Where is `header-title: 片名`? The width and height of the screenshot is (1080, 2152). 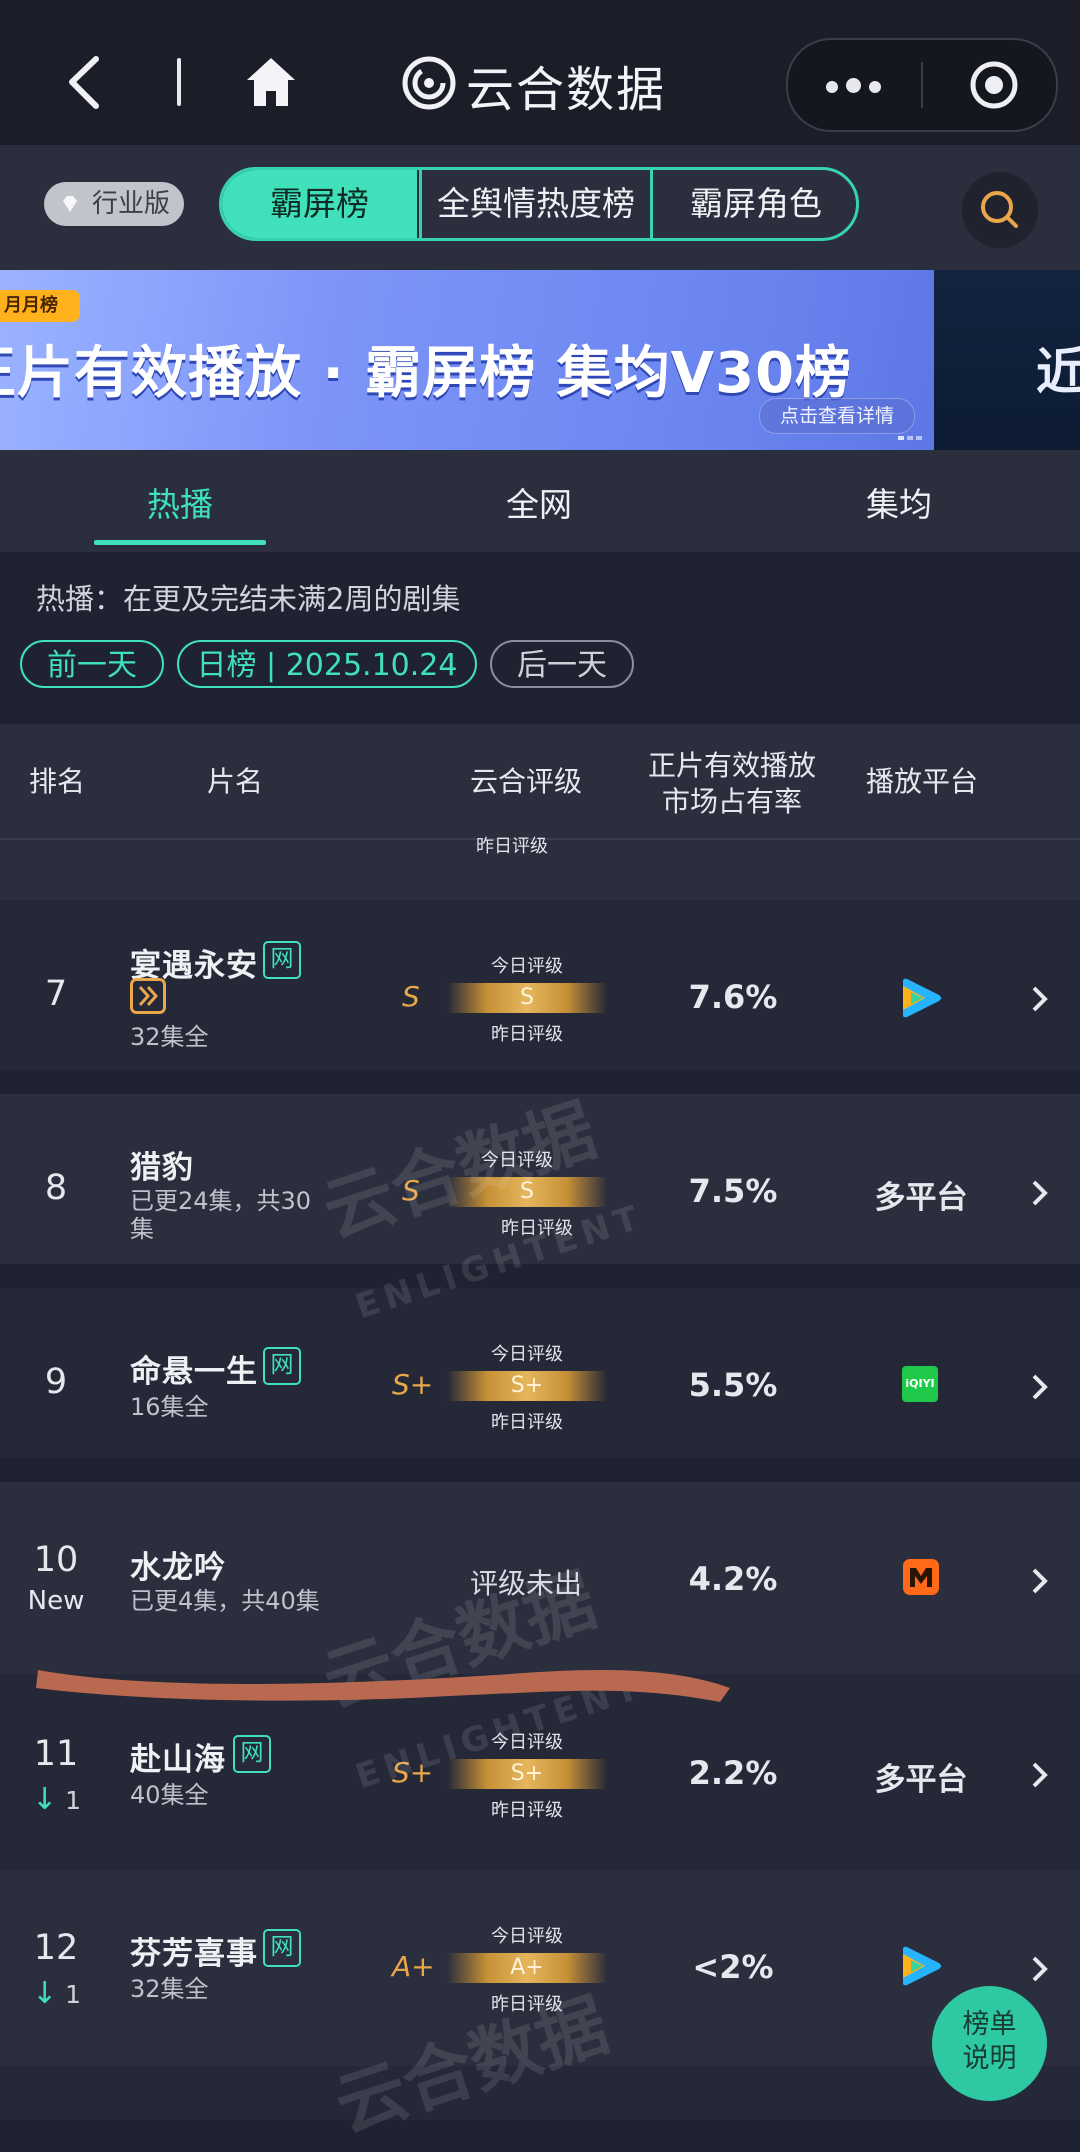
header-title: 片名 is located at coordinates (234, 781).